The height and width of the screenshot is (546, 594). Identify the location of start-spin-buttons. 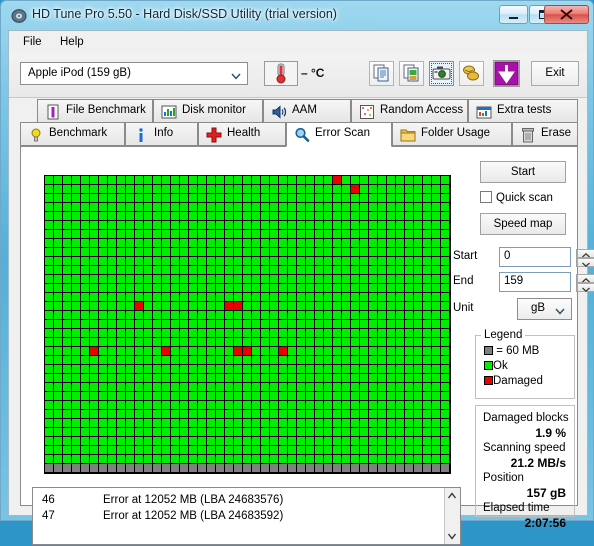
(585, 258).